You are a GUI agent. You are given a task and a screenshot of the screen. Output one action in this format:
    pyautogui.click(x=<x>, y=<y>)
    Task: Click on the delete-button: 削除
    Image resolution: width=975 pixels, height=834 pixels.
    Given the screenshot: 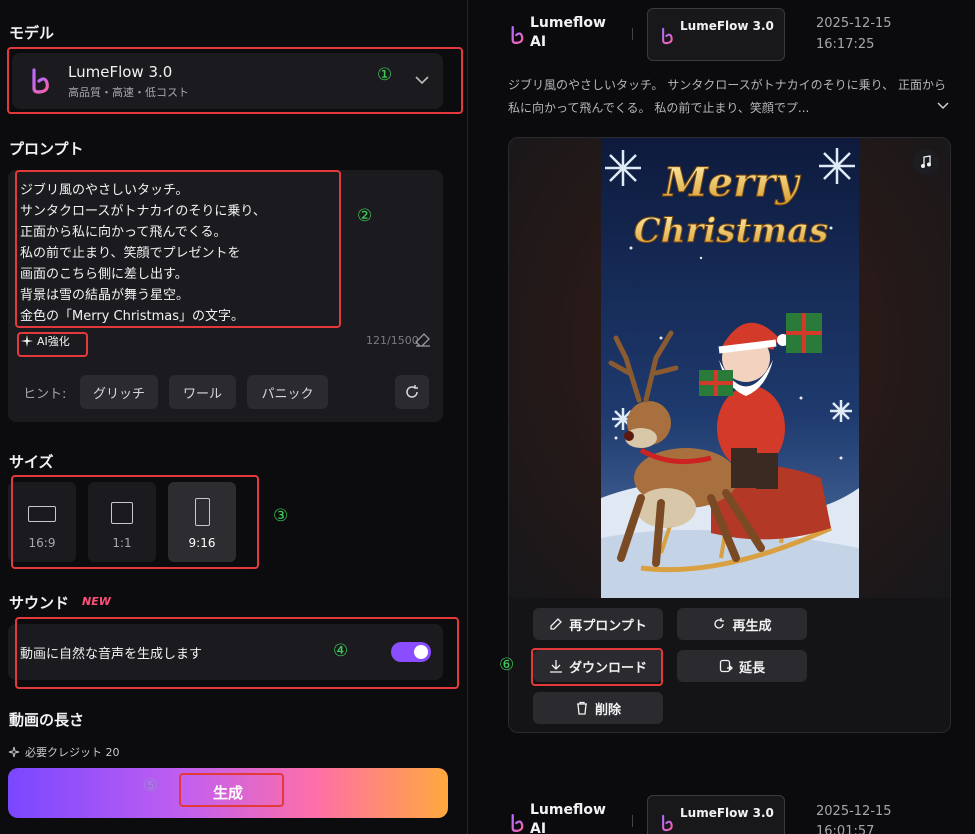 What is the action you would take?
    pyautogui.click(x=598, y=708)
    